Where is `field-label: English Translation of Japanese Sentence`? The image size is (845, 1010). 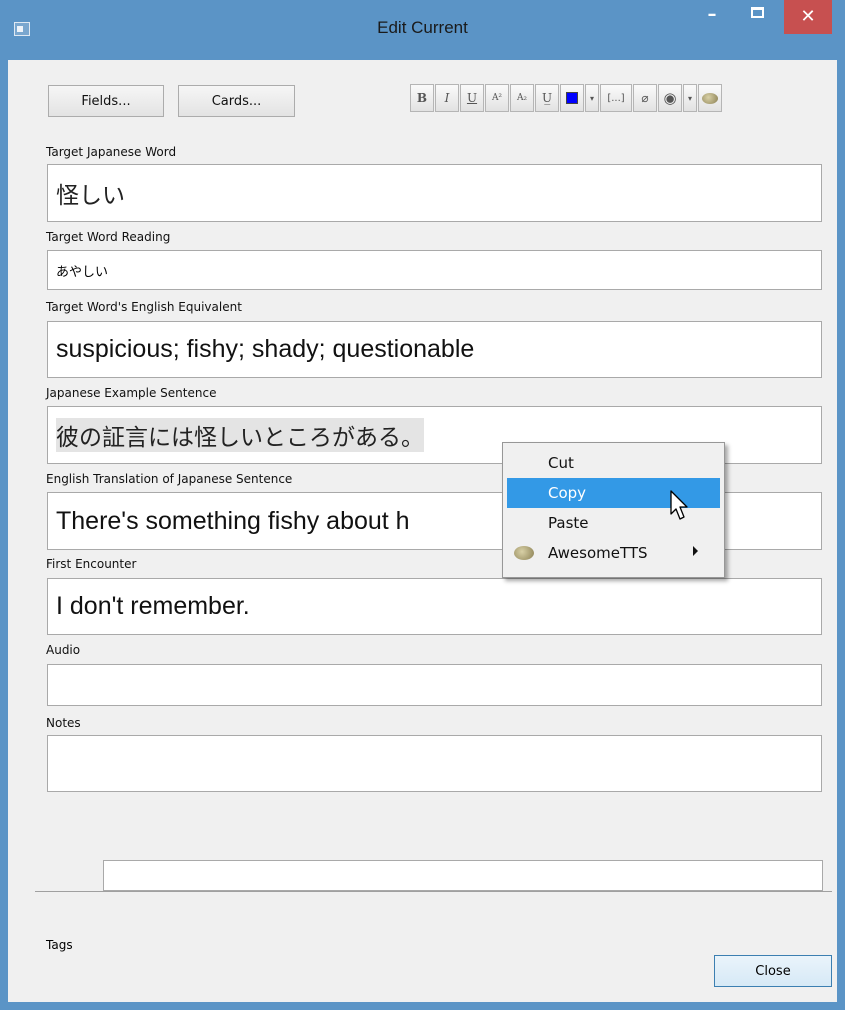 field-label: English Translation of Japanese Sentence is located at coordinates (169, 479).